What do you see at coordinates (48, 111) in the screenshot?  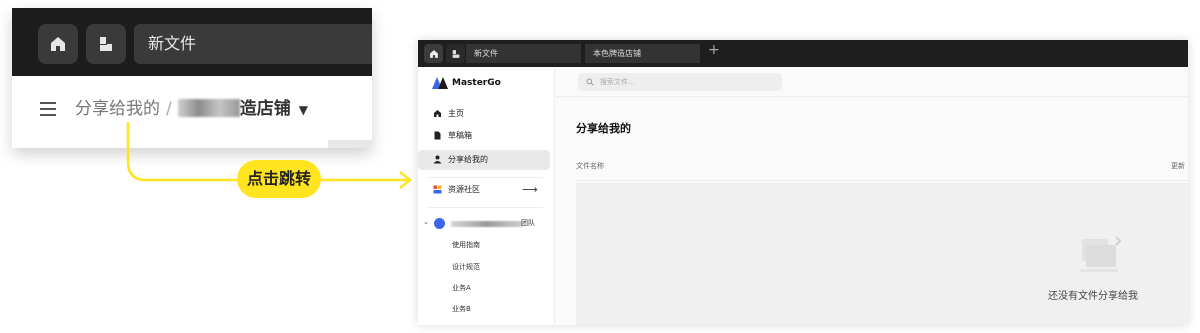 I see `menu-icon` at bounding box center [48, 111].